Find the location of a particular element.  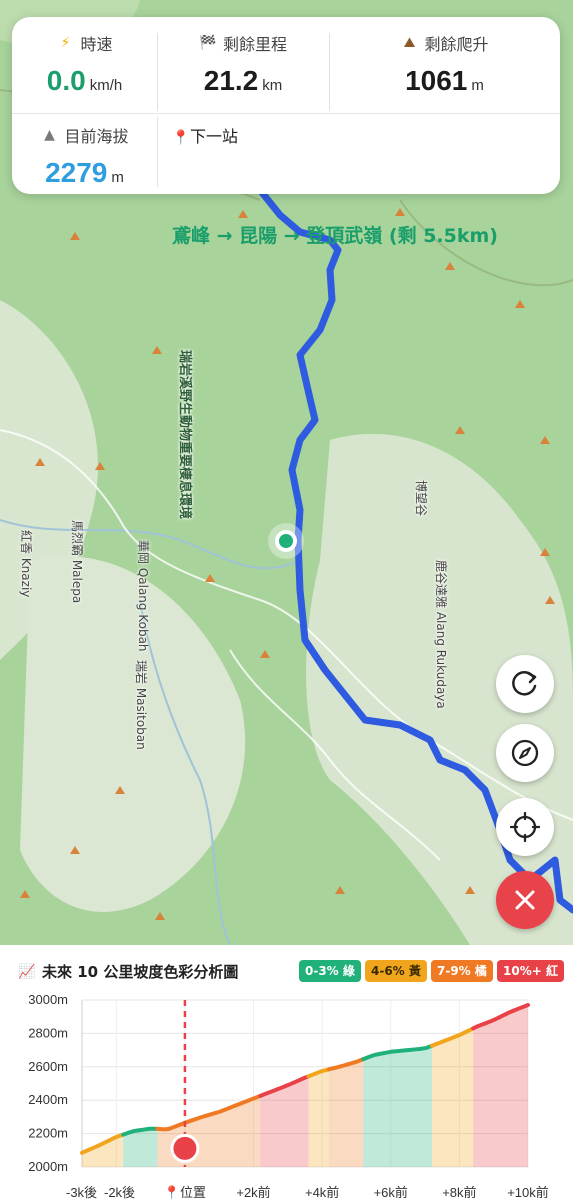

remaining-distance-value: 21.2 is located at coordinates (231, 80).